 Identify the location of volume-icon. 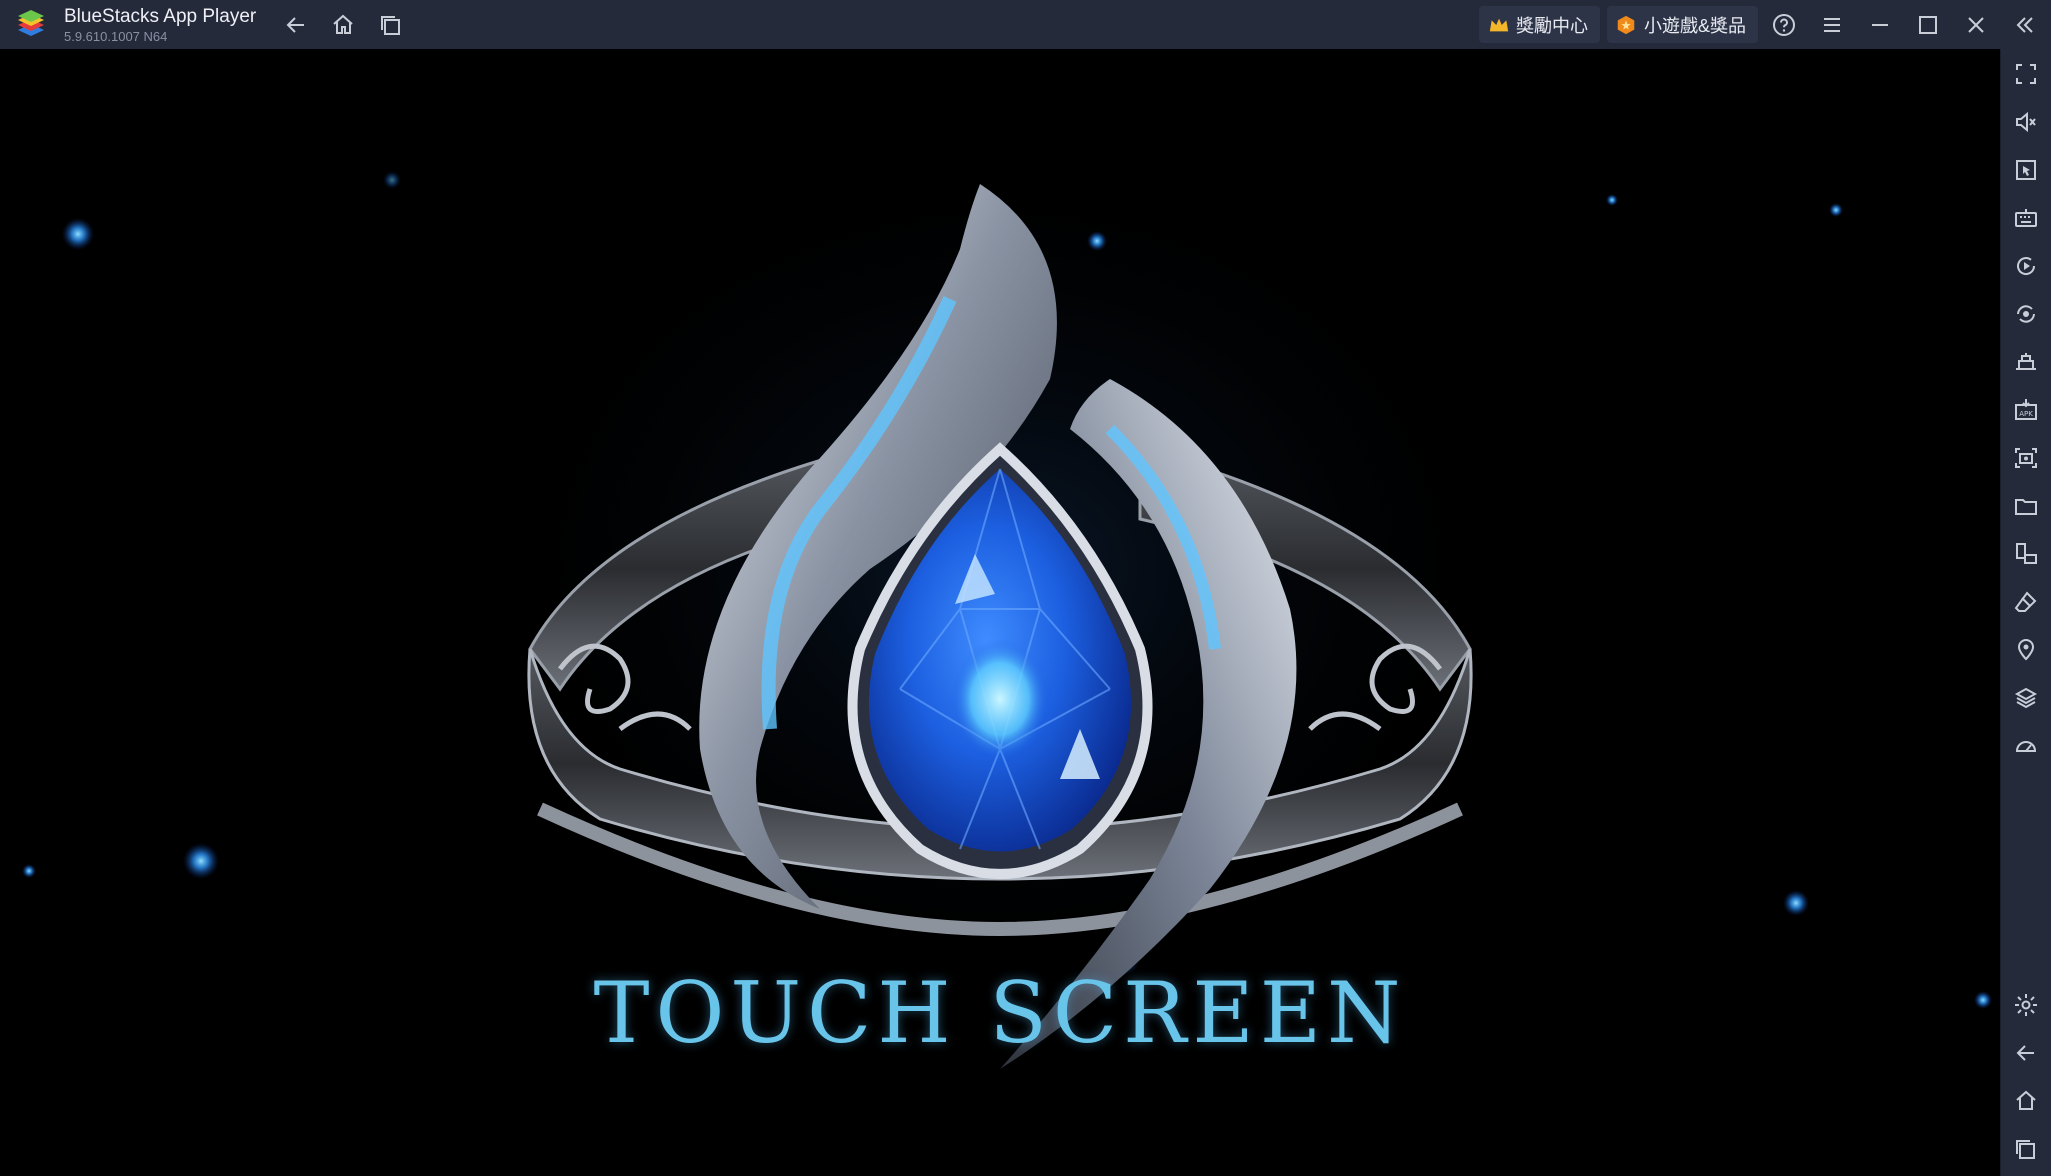
(2026, 122).